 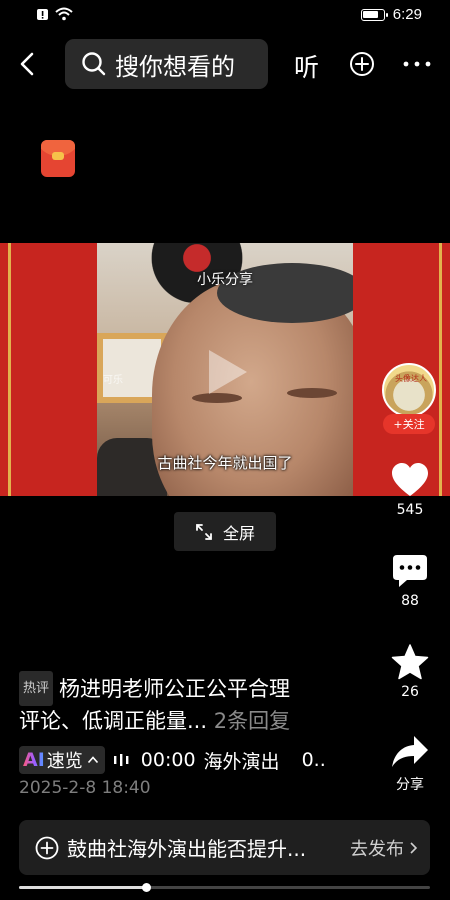 I want to click on status-left, so click(x=54, y=14).